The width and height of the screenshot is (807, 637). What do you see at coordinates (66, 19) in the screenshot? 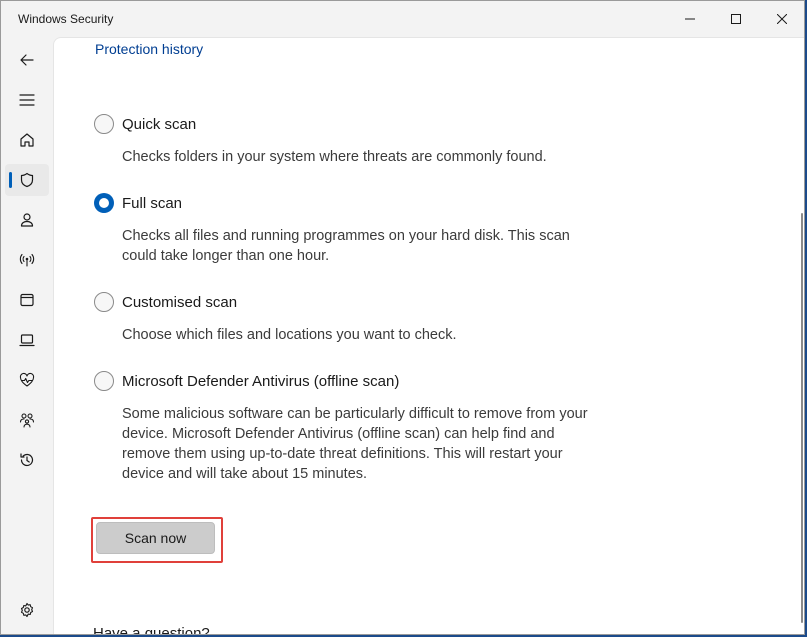
I see `window-title: Windows Security` at bounding box center [66, 19].